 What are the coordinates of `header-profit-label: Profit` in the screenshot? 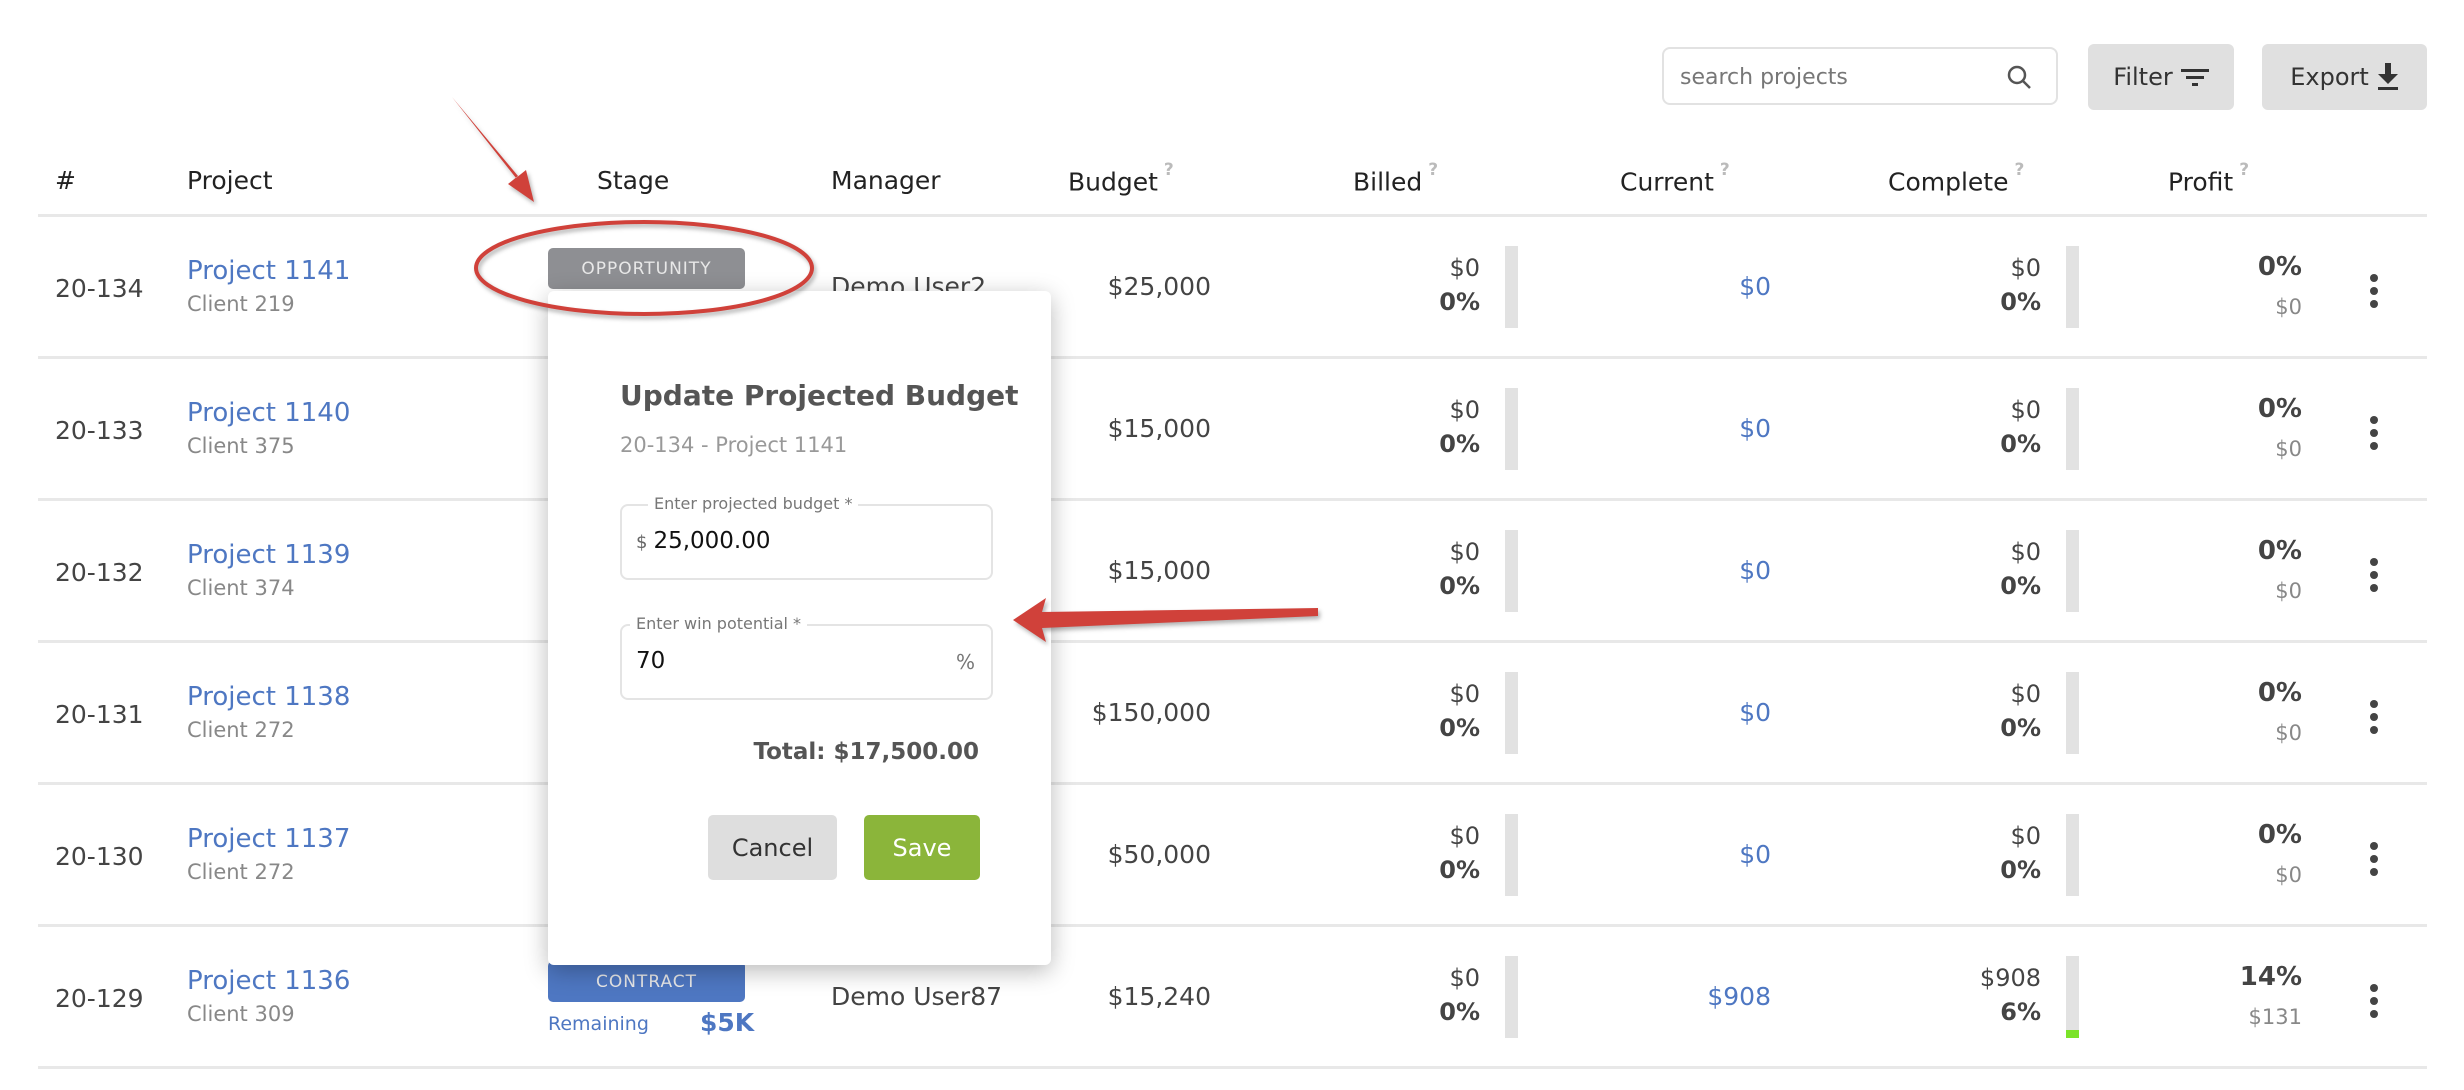 It's located at (2201, 182).